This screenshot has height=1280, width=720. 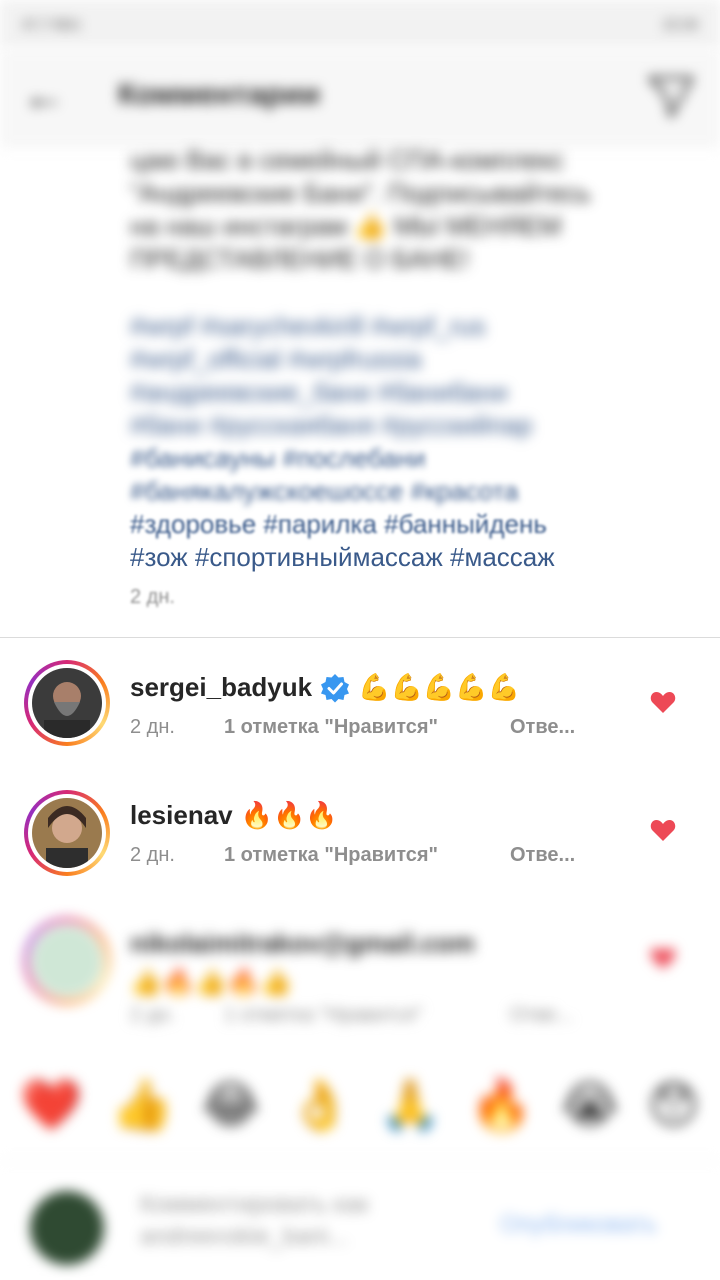 I want to click on hashtag-line: #банякалужскоешоссе #красота, so click(x=410, y=491).